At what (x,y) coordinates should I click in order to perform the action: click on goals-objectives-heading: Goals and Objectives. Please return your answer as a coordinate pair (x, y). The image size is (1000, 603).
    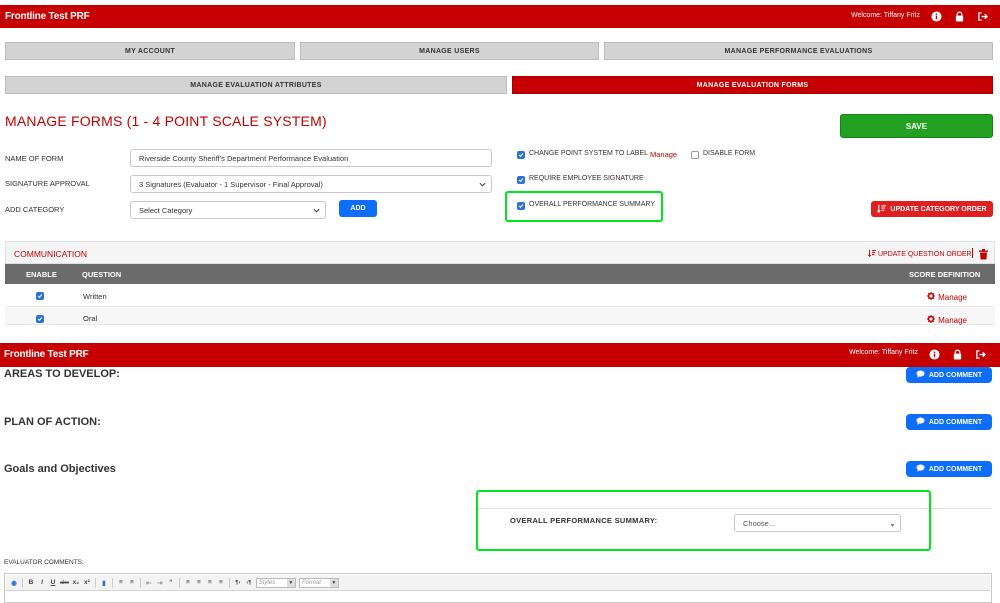
    Looking at the image, I should click on (60, 469).